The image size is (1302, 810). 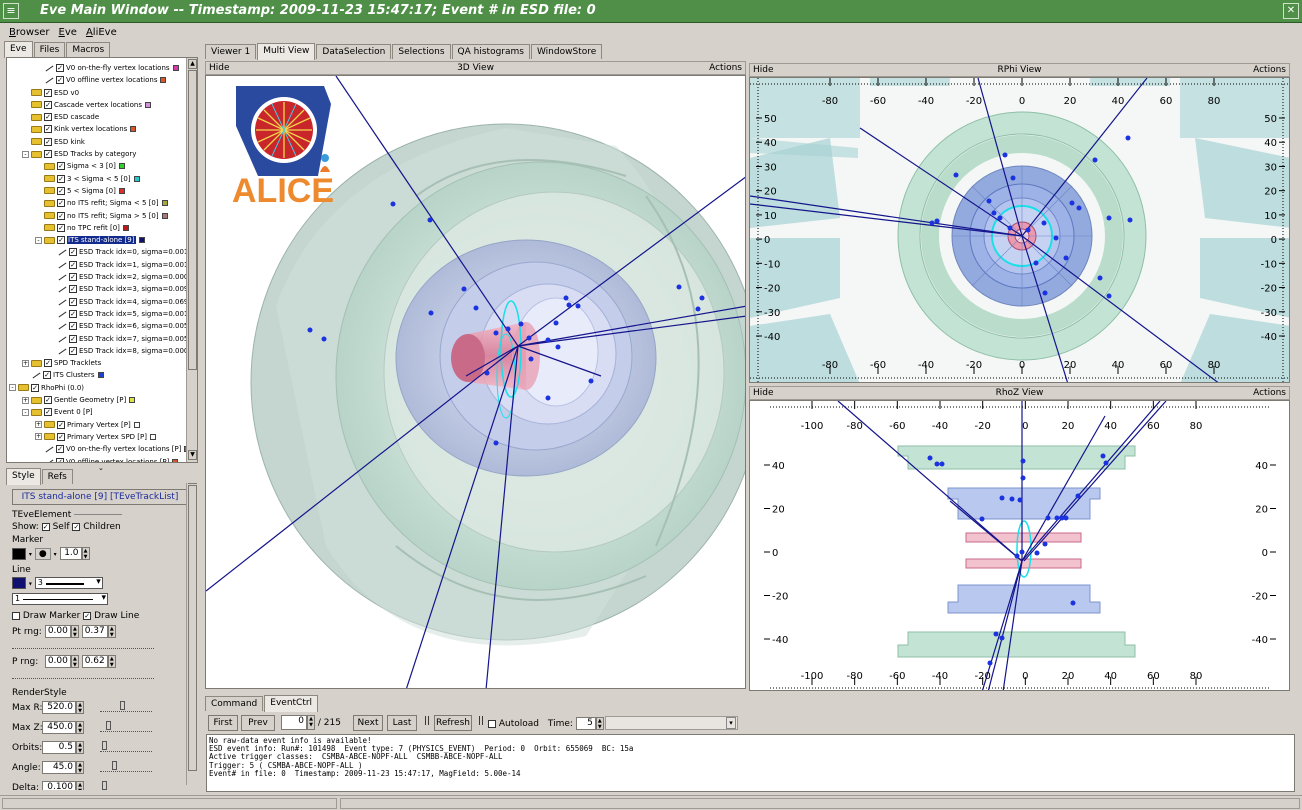 What do you see at coordinates (97, 425) in the screenshot?
I see `tree-item: + ✓ Primary Vertex [P]` at bounding box center [97, 425].